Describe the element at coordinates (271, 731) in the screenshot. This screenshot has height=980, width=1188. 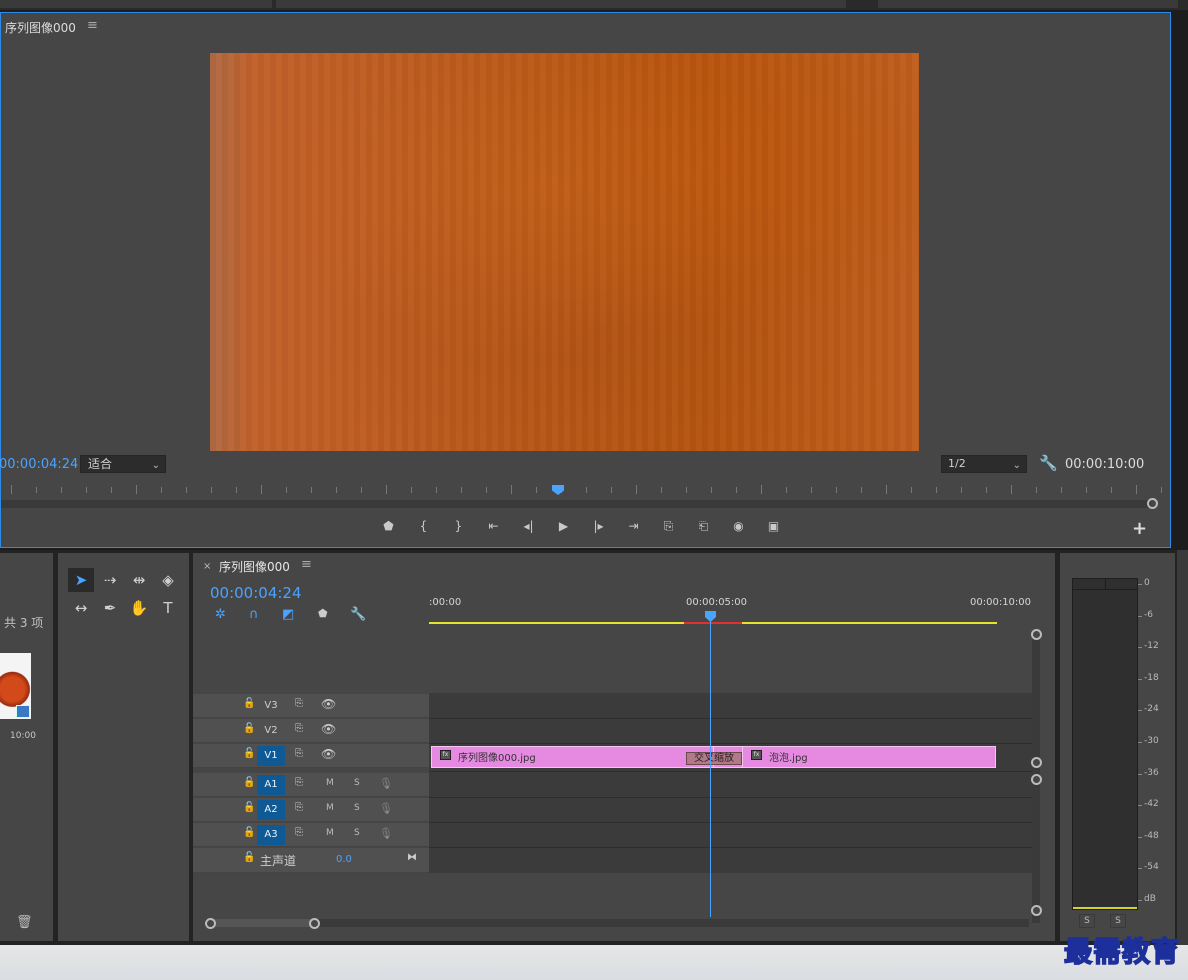
I see `track-name: V2` at that location.